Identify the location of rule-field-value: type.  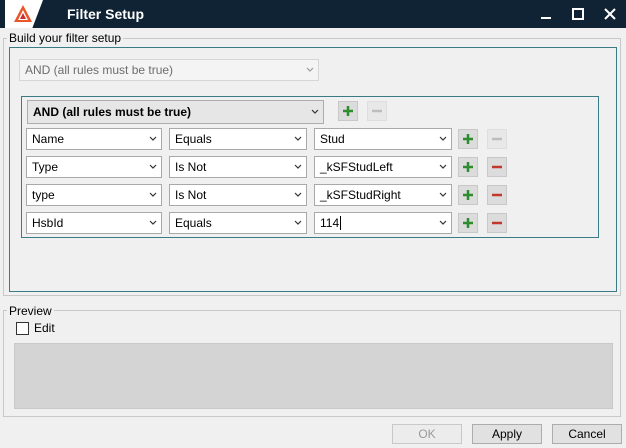
(43, 195).